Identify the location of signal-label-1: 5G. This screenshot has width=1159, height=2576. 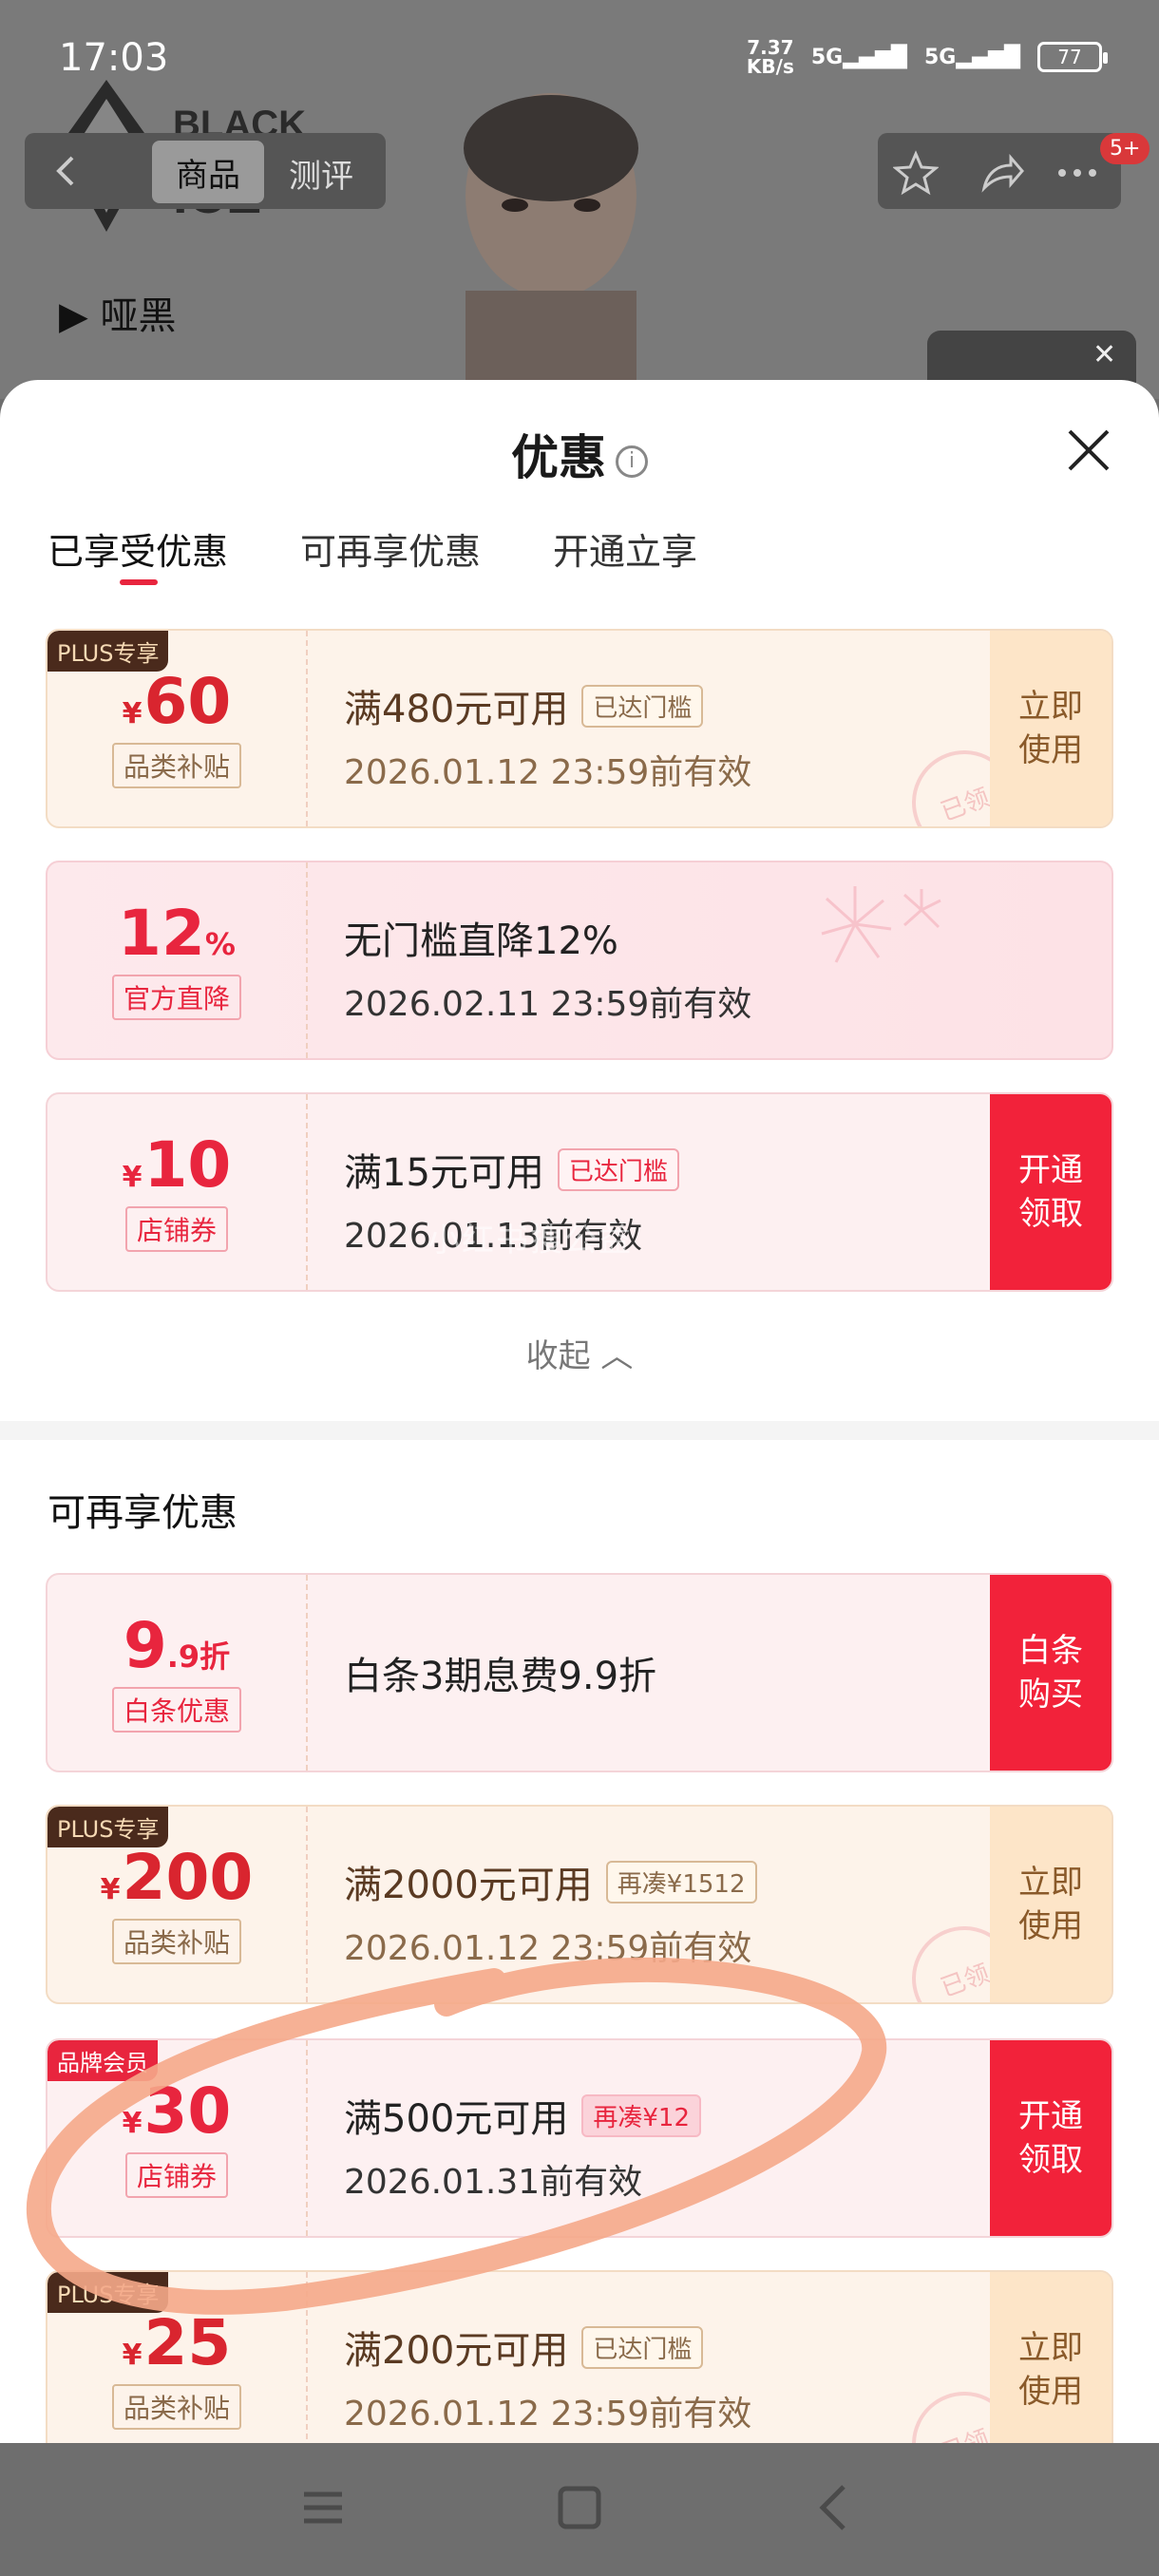
(827, 57).